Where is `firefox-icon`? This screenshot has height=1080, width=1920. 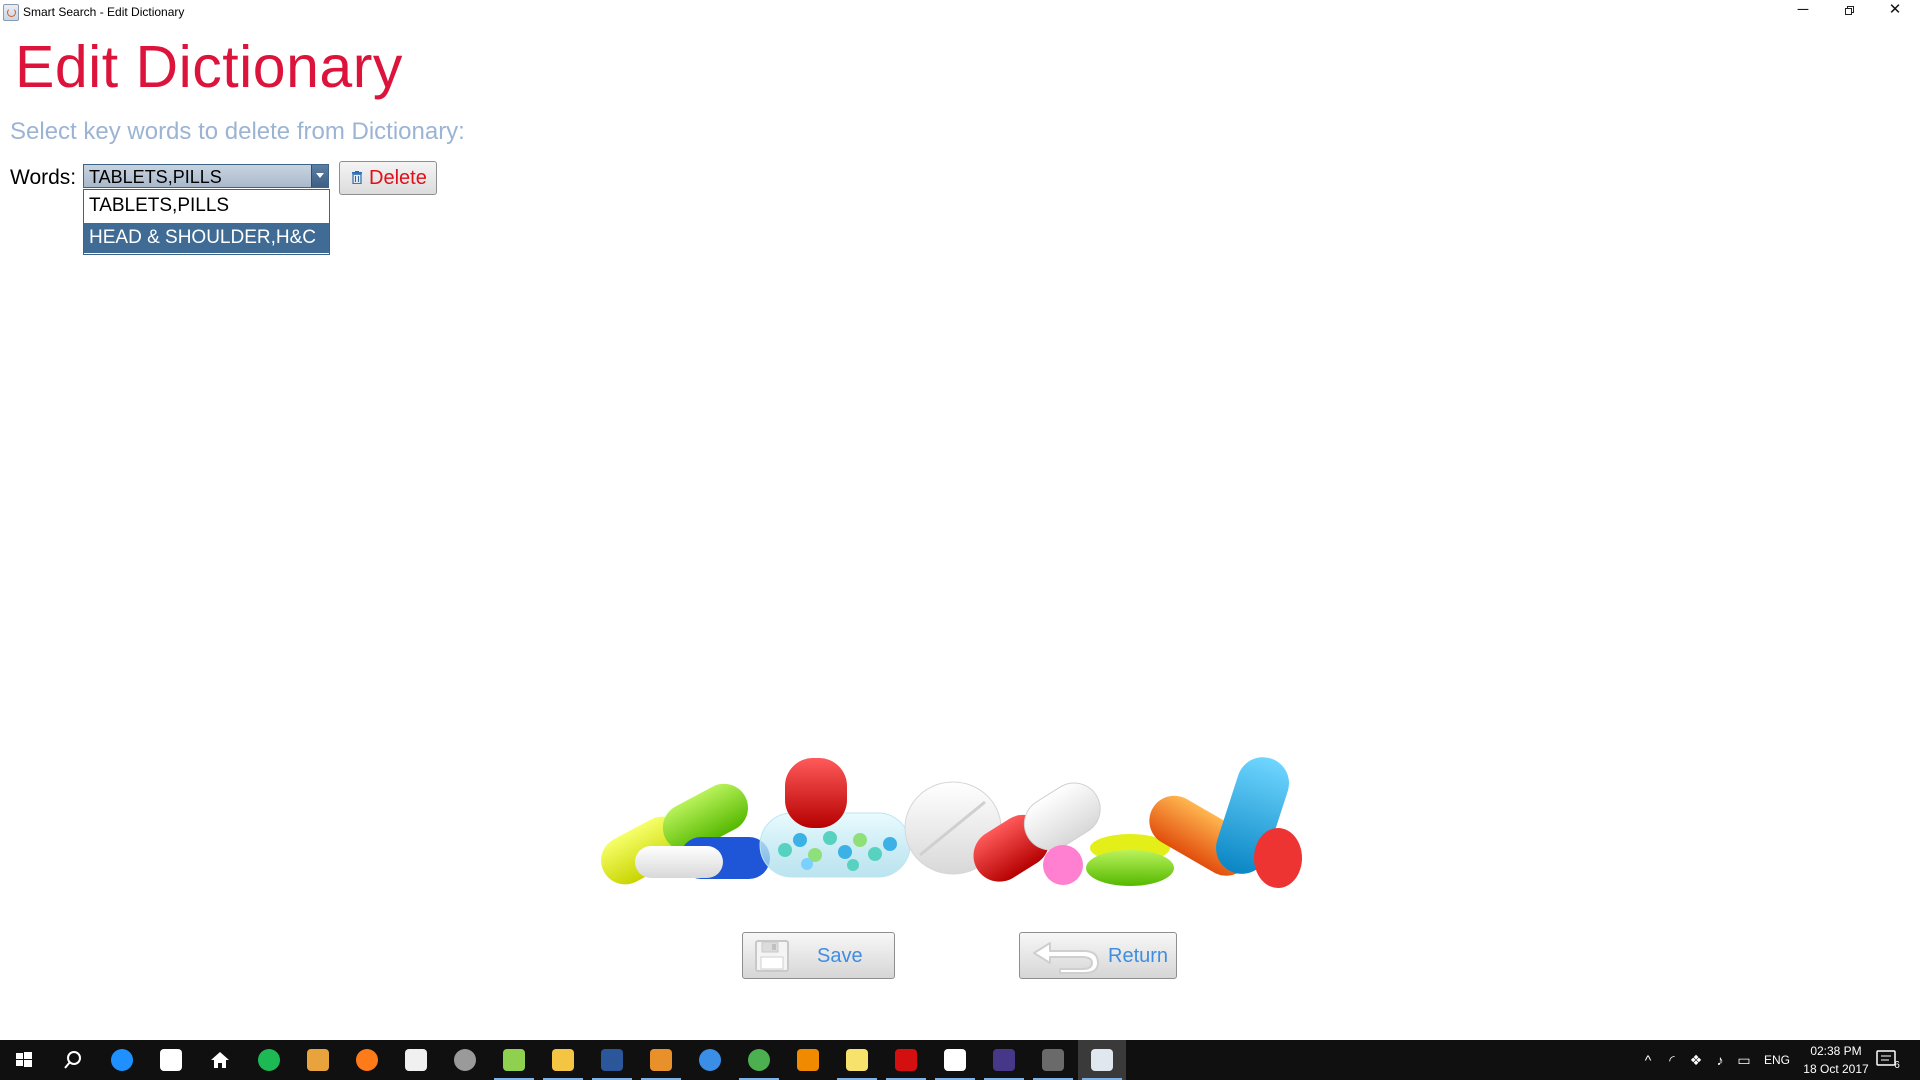
firefox-icon is located at coordinates (367, 1060).